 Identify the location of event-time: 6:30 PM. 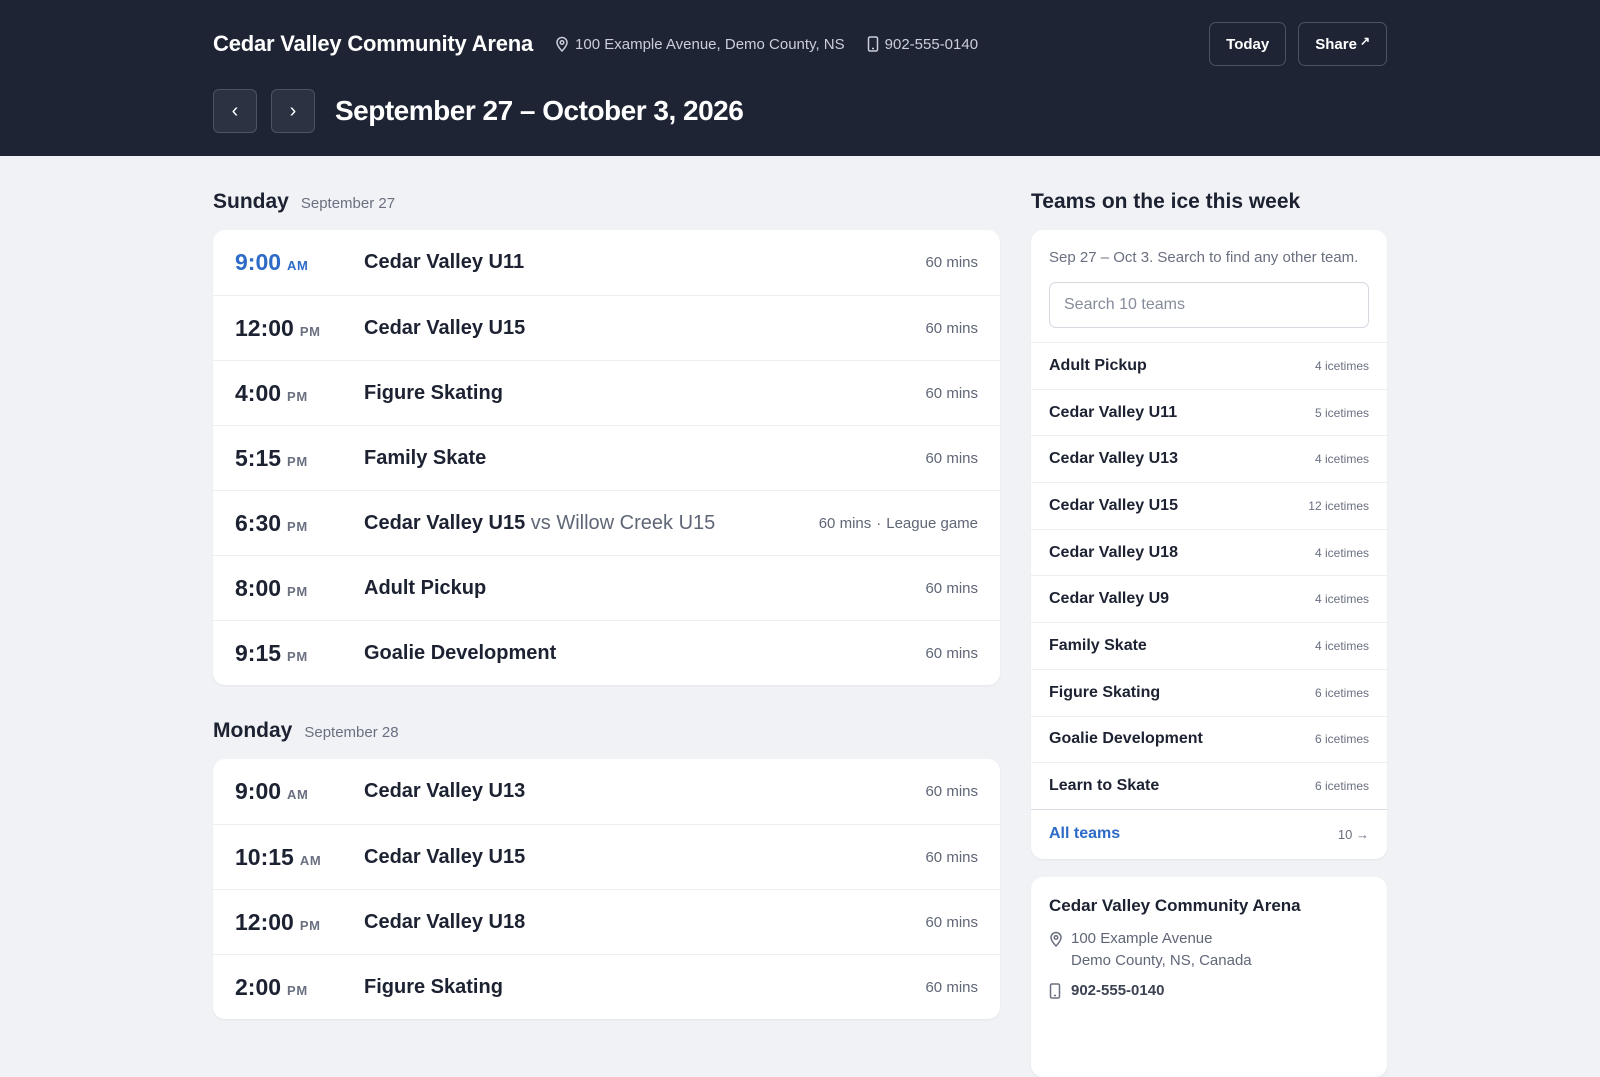
(271, 522).